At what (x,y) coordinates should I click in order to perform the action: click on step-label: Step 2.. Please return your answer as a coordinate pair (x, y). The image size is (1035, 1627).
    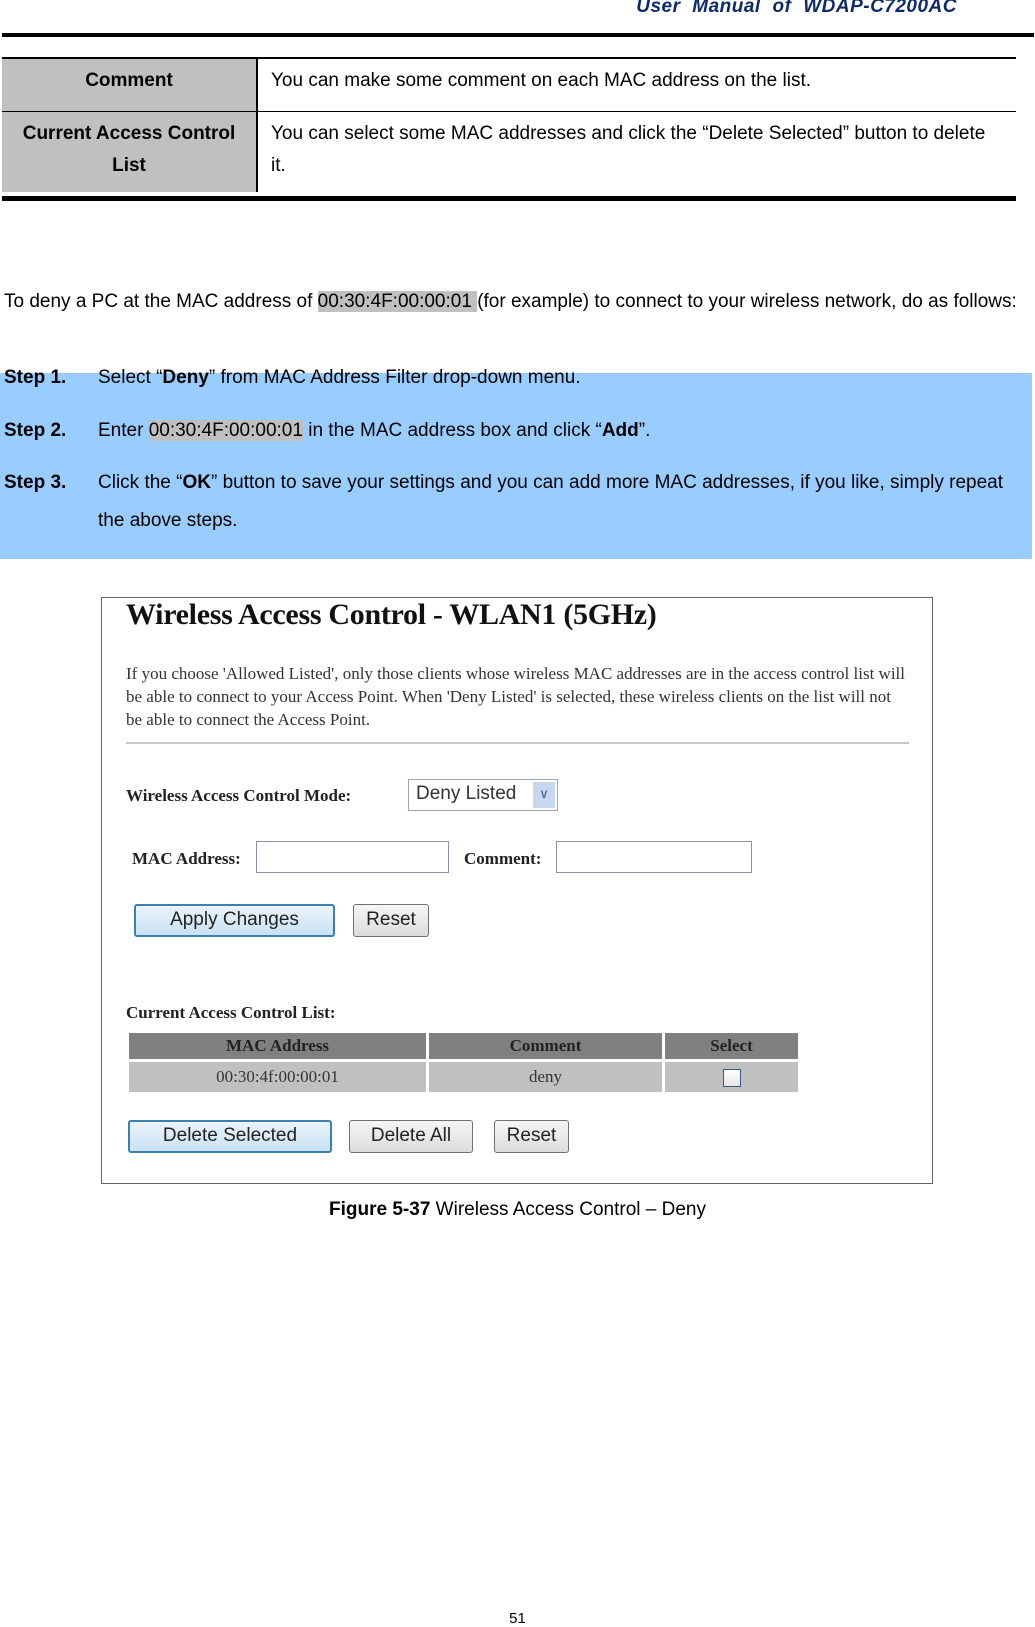
    Looking at the image, I should click on (35, 430).